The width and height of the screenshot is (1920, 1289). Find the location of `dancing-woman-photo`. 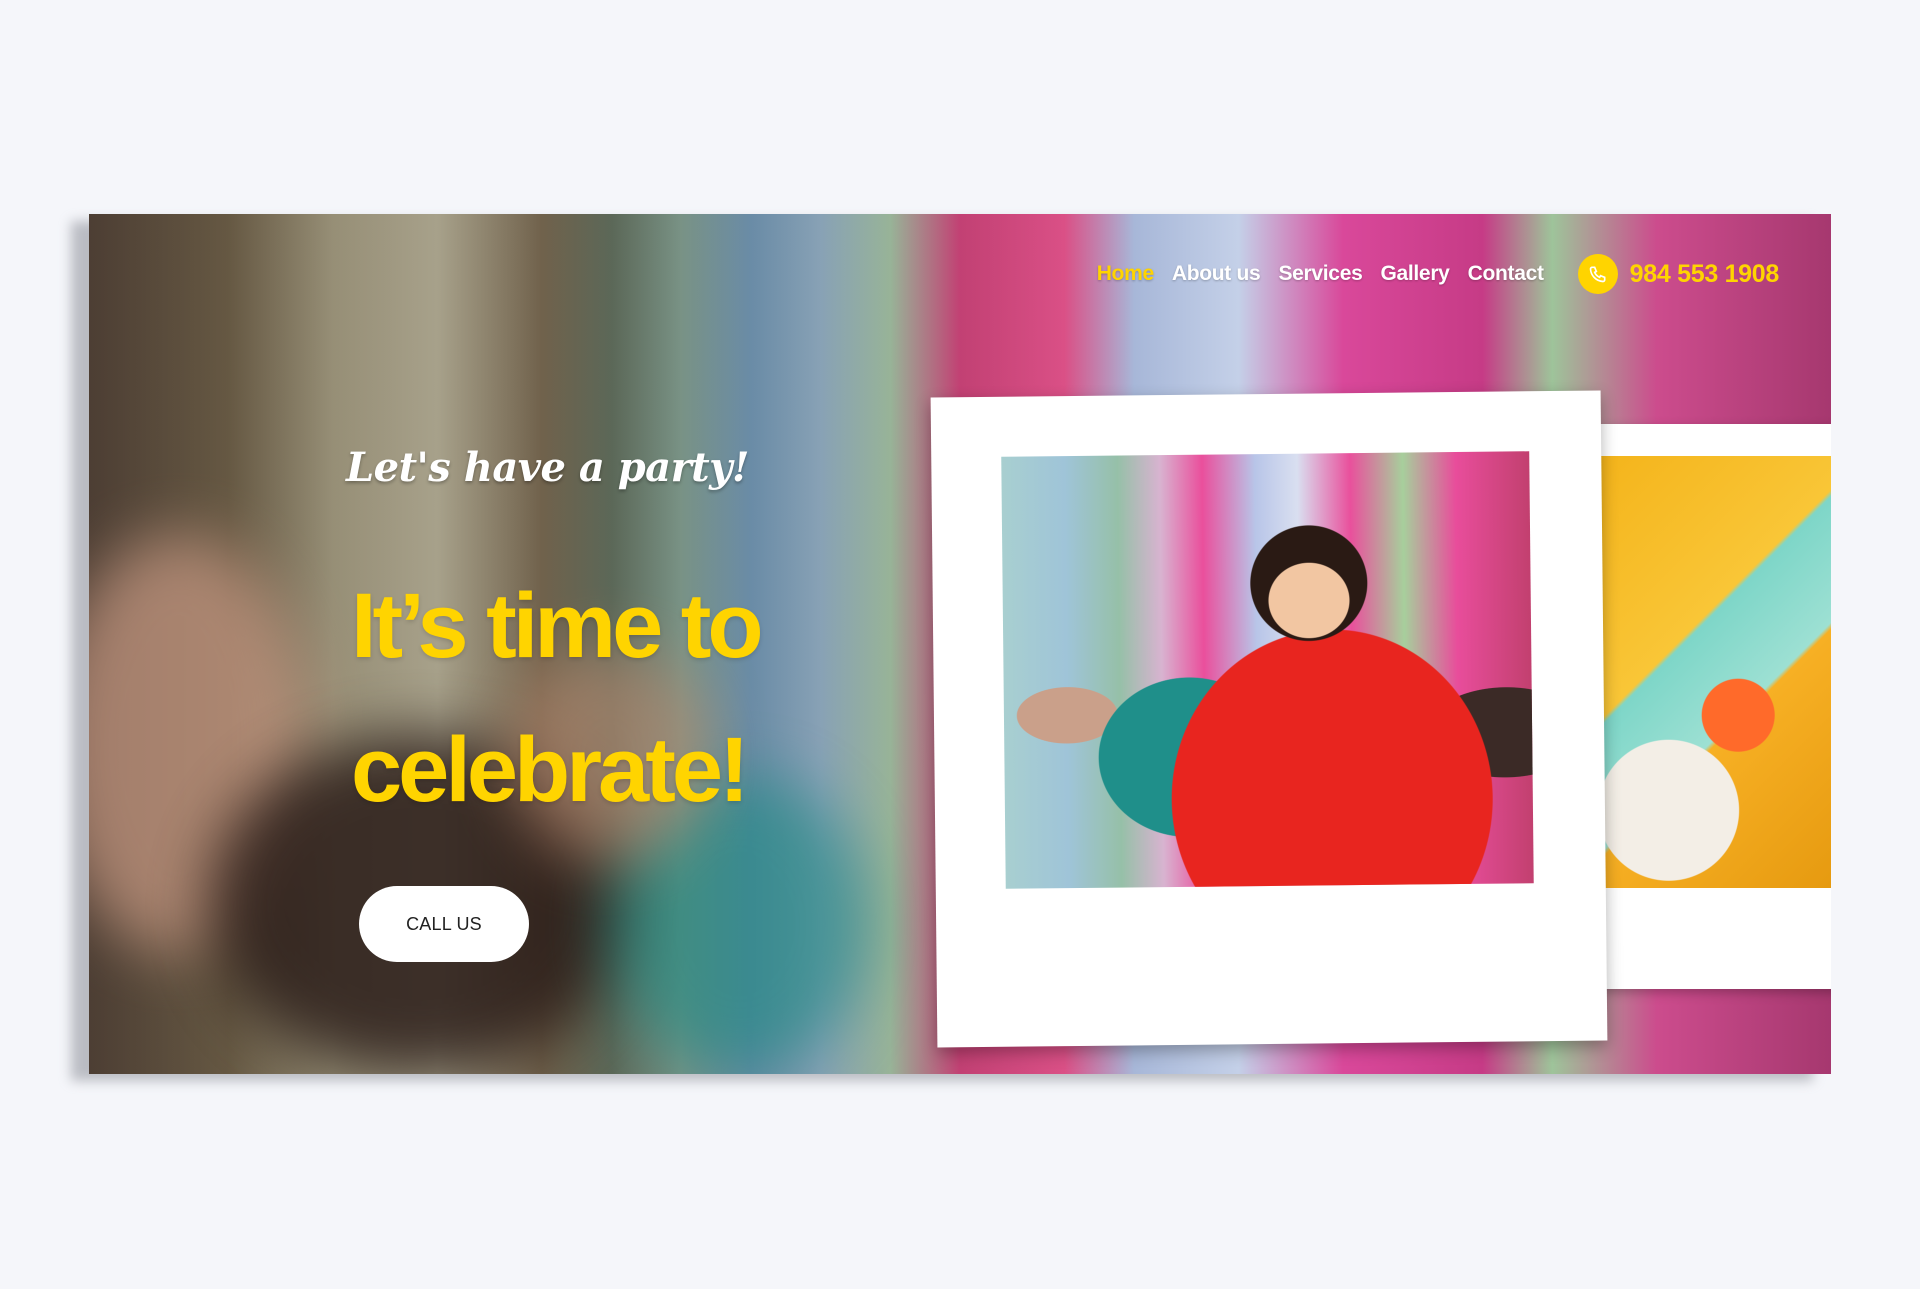

dancing-woman-photo is located at coordinates (1267, 670).